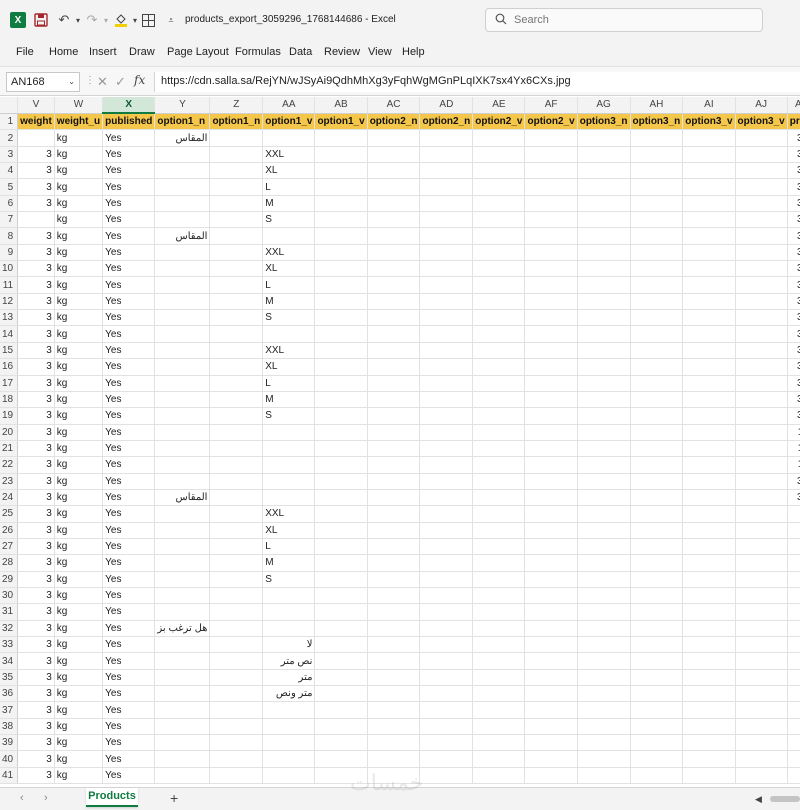  Describe the element at coordinates (758, 799) in the screenshot. I see `scroll-left-icon: ◀` at that location.